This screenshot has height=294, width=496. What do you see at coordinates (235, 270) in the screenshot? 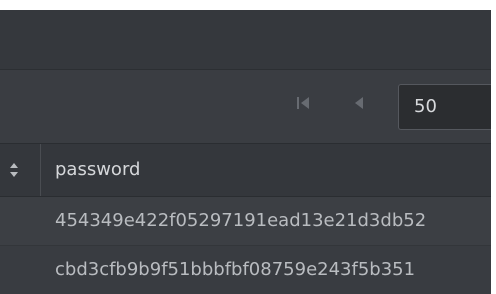
I see `password-cell: cbd3cfb9b9f51bbbfbf08759e243f5b351` at bounding box center [235, 270].